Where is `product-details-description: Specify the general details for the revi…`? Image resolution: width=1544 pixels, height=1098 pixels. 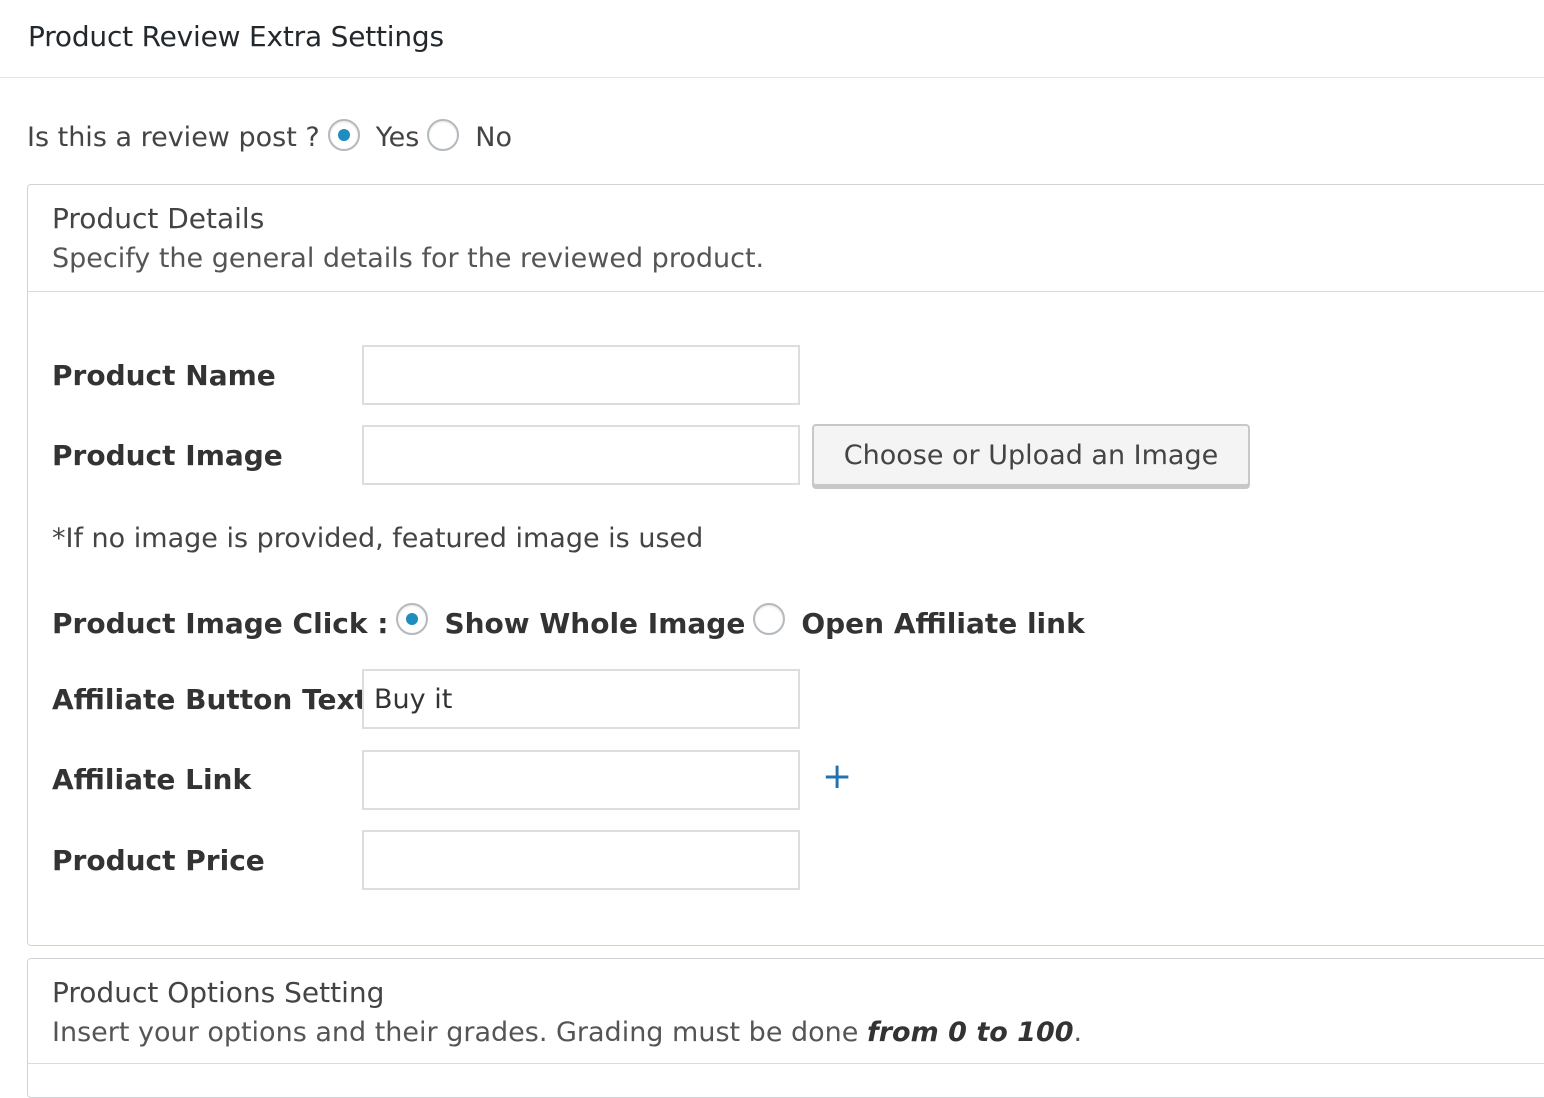 product-details-description: Specify the general details for the revi… is located at coordinates (408, 258).